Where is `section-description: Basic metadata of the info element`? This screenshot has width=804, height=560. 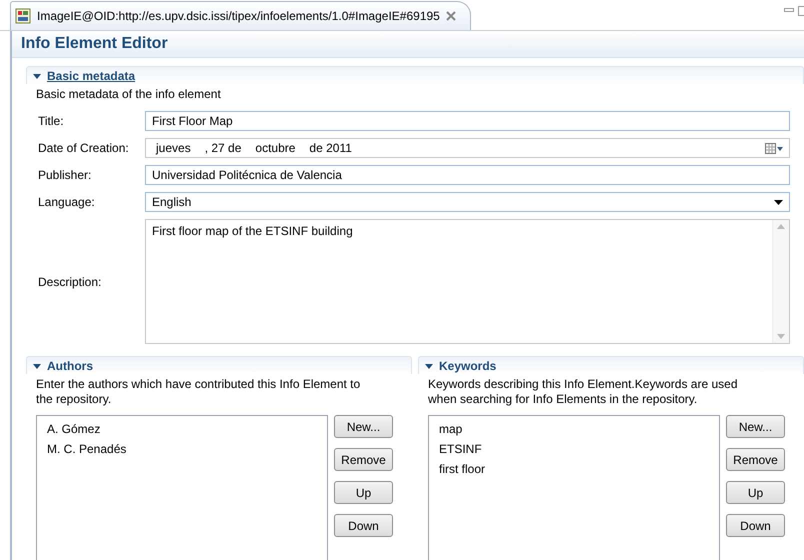 section-description: Basic metadata of the info element is located at coordinates (128, 94).